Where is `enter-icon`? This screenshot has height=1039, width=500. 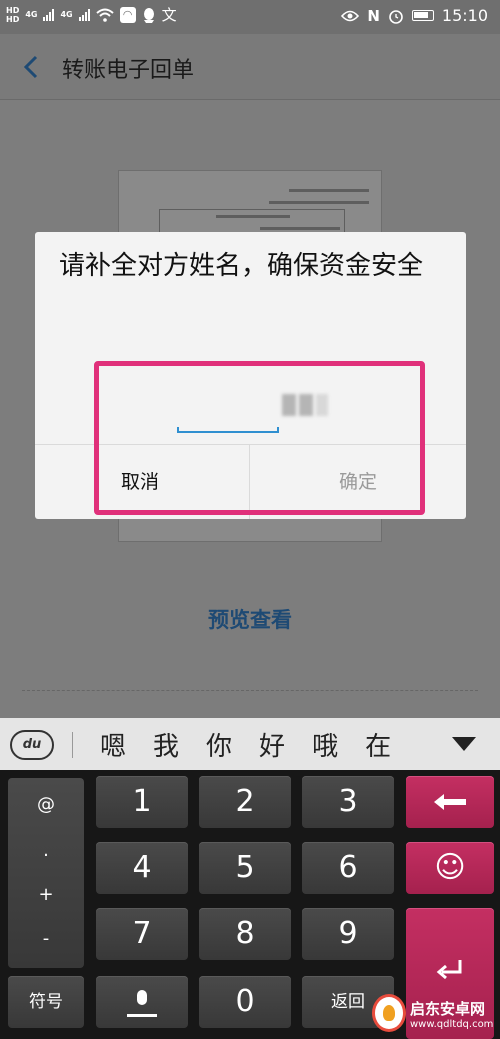 enter-icon is located at coordinates (449, 970).